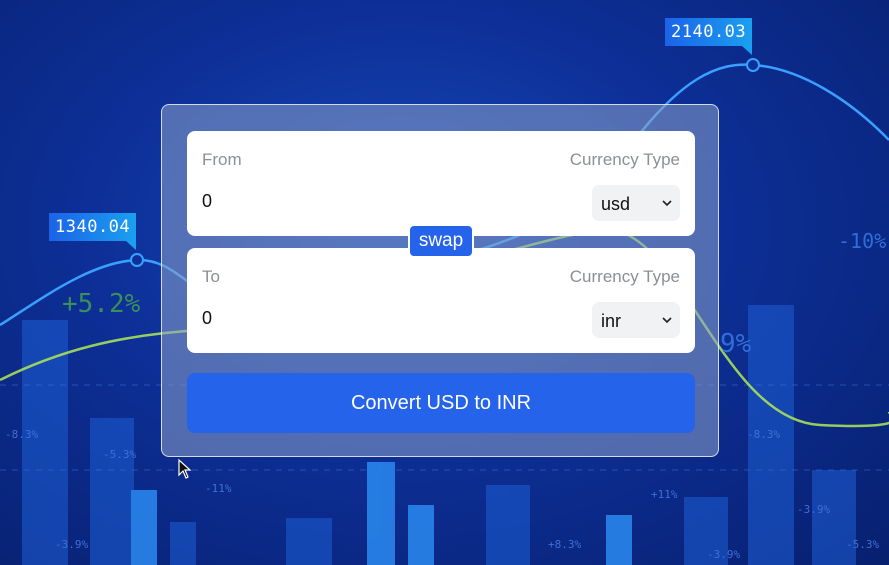 Image resolution: width=889 pixels, height=565 pixels. Describe the element at coordinates (664, 494) in the screenshot. I see `svg-text: +11%` at that location.